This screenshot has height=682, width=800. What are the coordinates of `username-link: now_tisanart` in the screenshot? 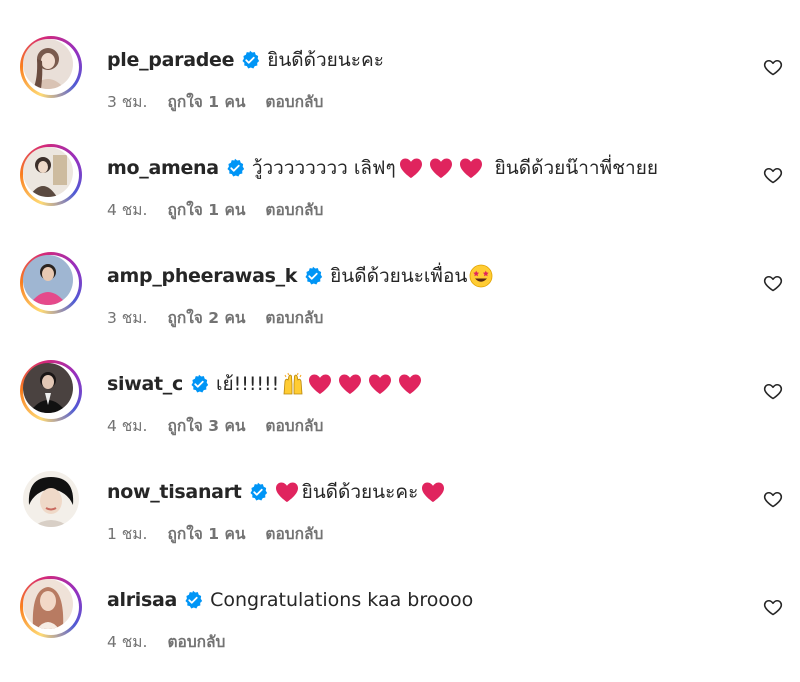 It's located at (174, 492).